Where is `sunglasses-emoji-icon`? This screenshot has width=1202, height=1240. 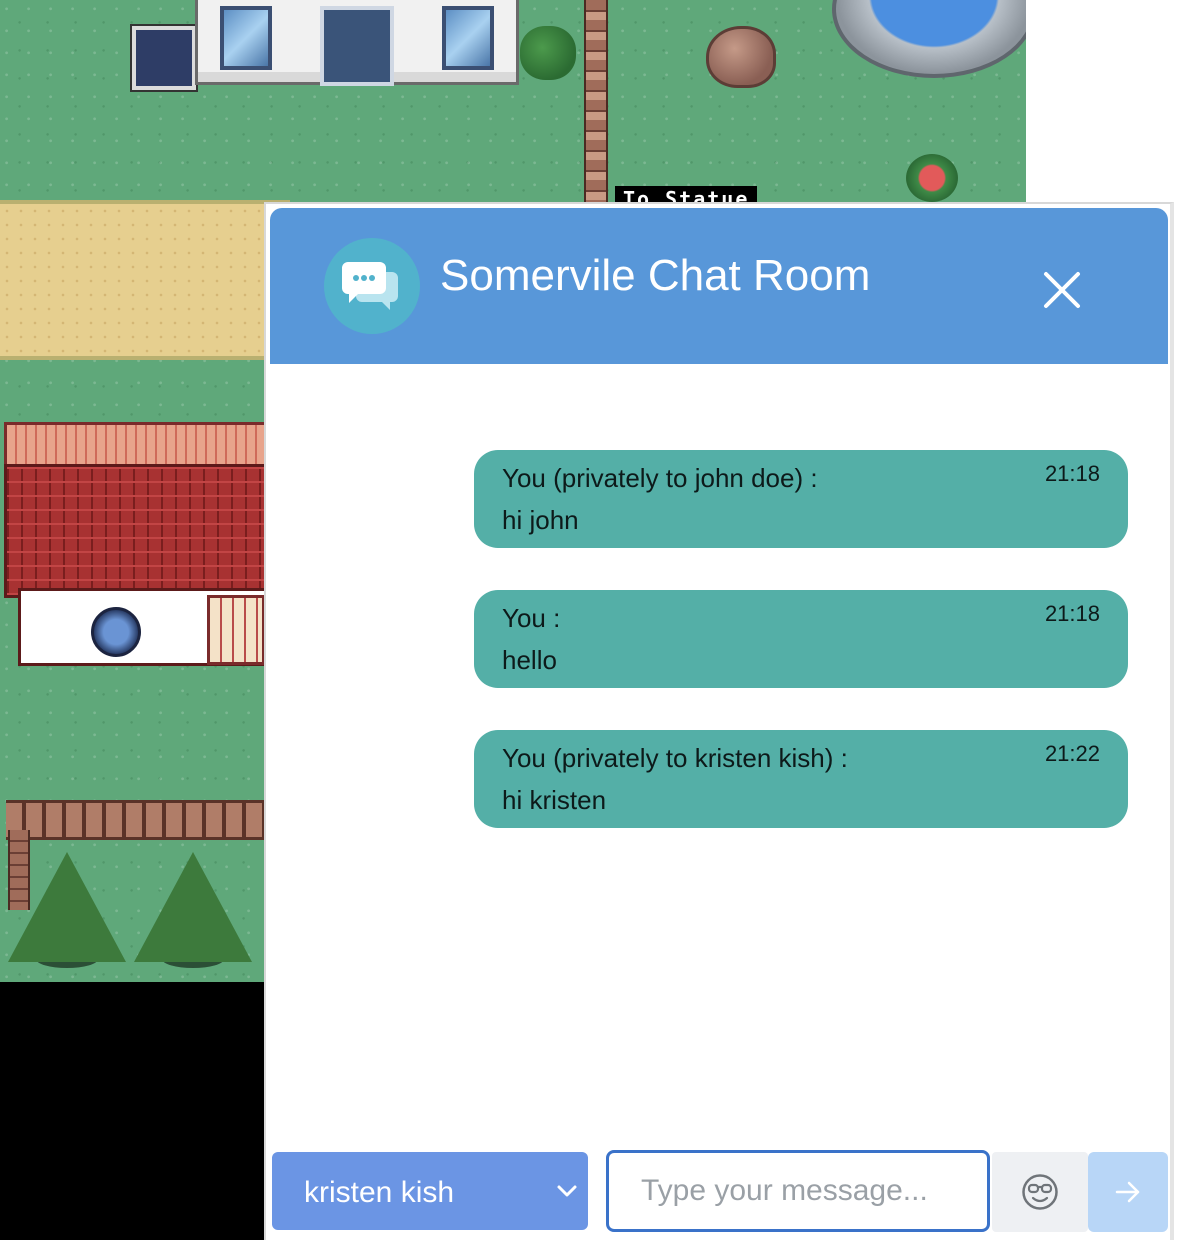 sunglasses-emoji-icon is located at coordinates (1040, 1192).